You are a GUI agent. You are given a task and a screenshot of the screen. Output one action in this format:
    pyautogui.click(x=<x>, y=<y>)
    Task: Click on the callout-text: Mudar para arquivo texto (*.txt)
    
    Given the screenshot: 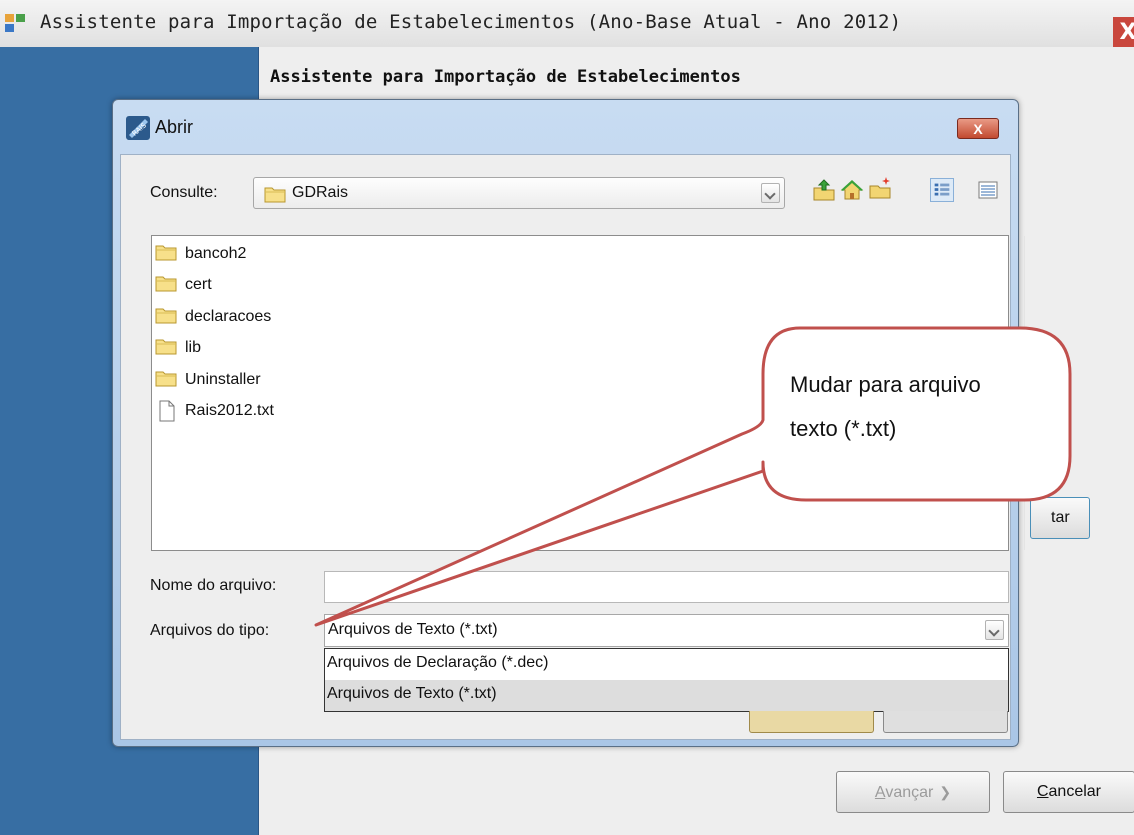 What is the action you would take?
    pyautogui.click(x=920, y=407)
    